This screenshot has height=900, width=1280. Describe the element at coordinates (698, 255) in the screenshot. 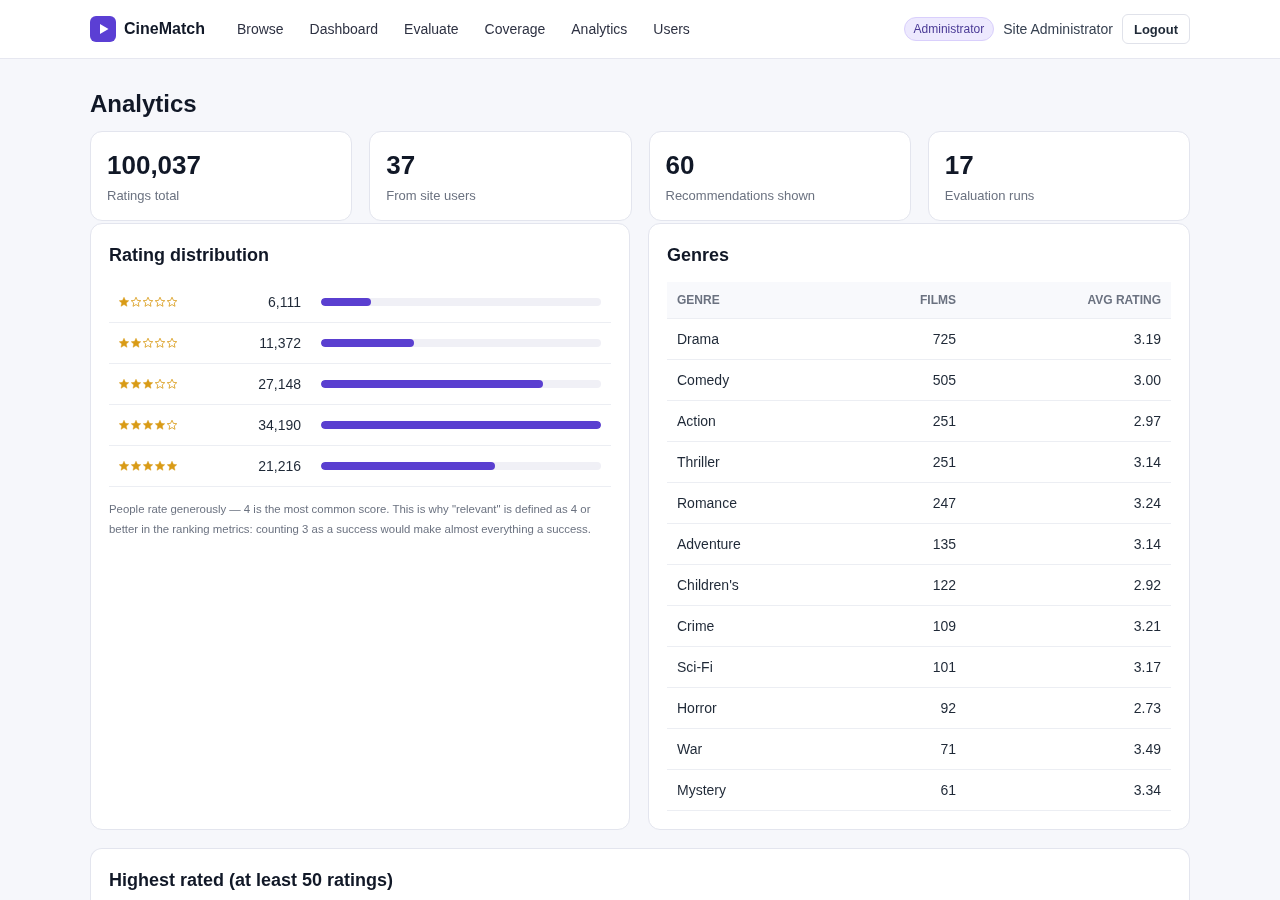

I see `card-title: Genres` at that location.